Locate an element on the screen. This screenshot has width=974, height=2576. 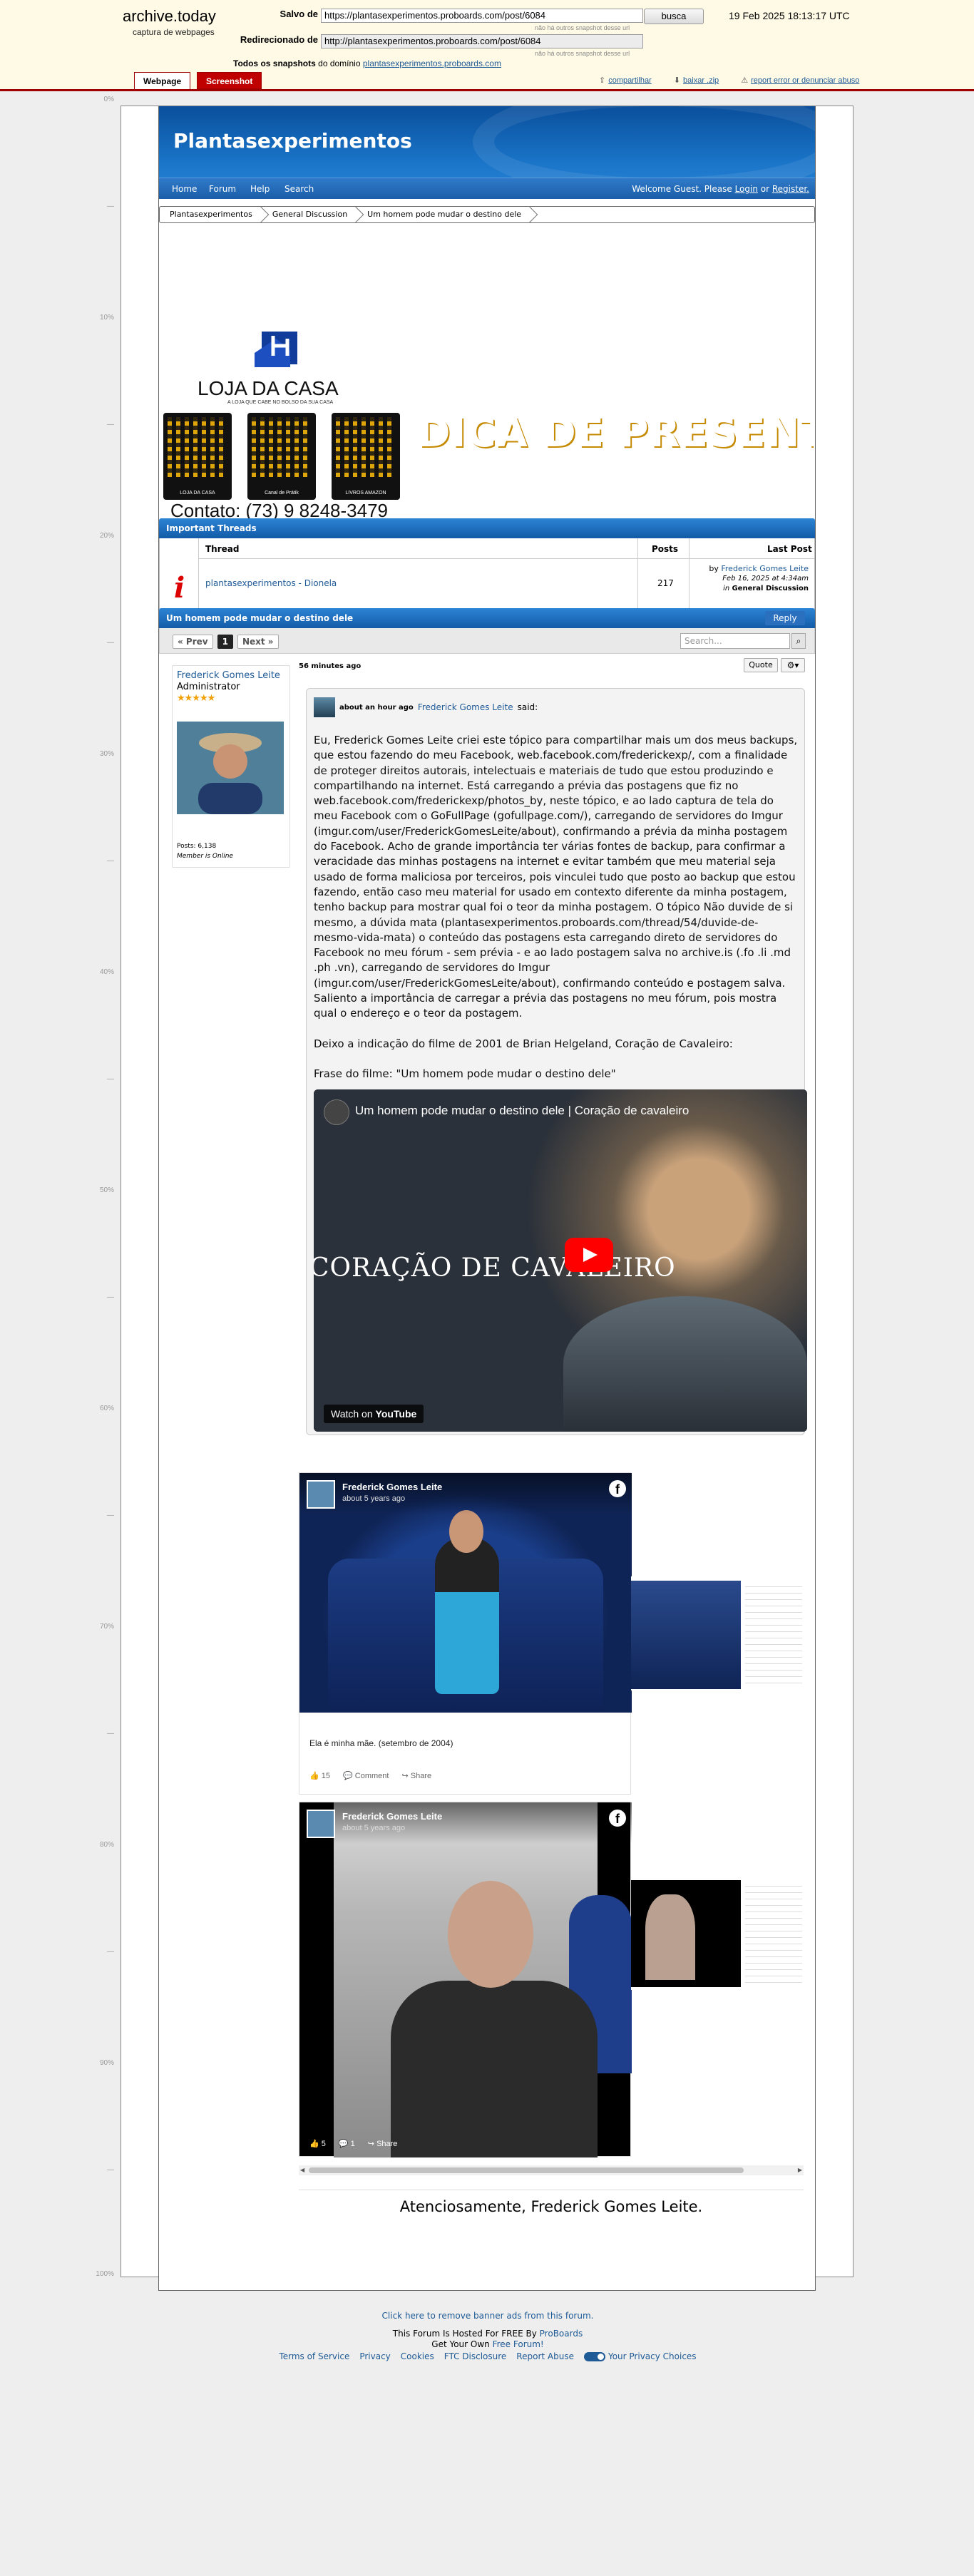
cookies-link: Cookies is located at coordinates (417, 2356).